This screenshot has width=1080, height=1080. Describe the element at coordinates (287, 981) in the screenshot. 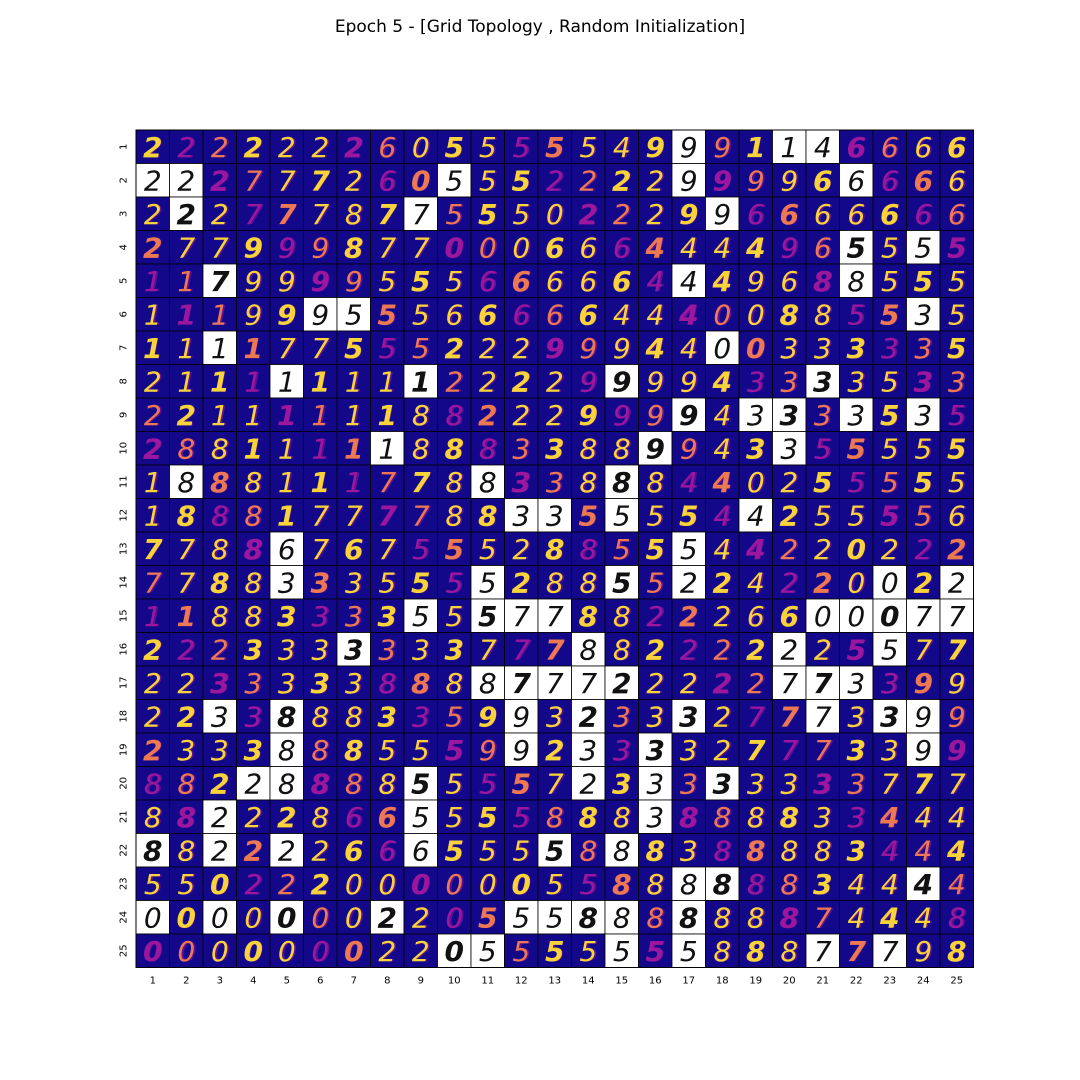

I see `x-tick-label: 5` at that location.